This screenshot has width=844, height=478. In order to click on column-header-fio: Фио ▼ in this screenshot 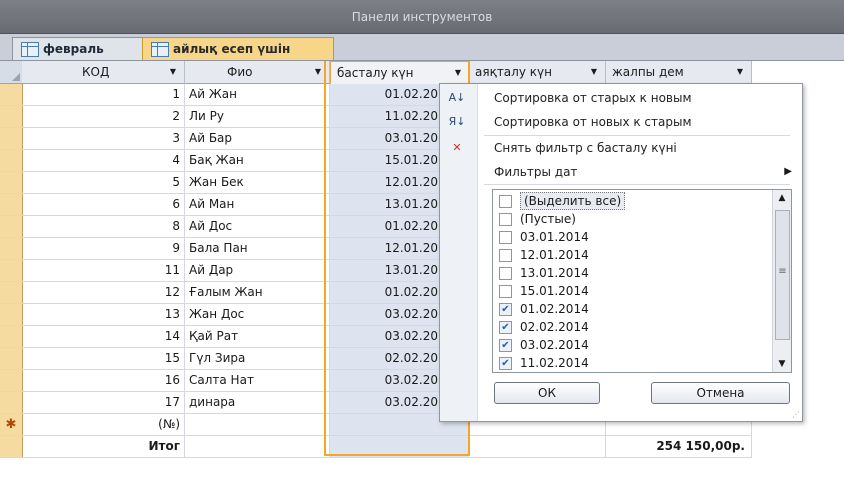, I will do `click(257, 72)`.